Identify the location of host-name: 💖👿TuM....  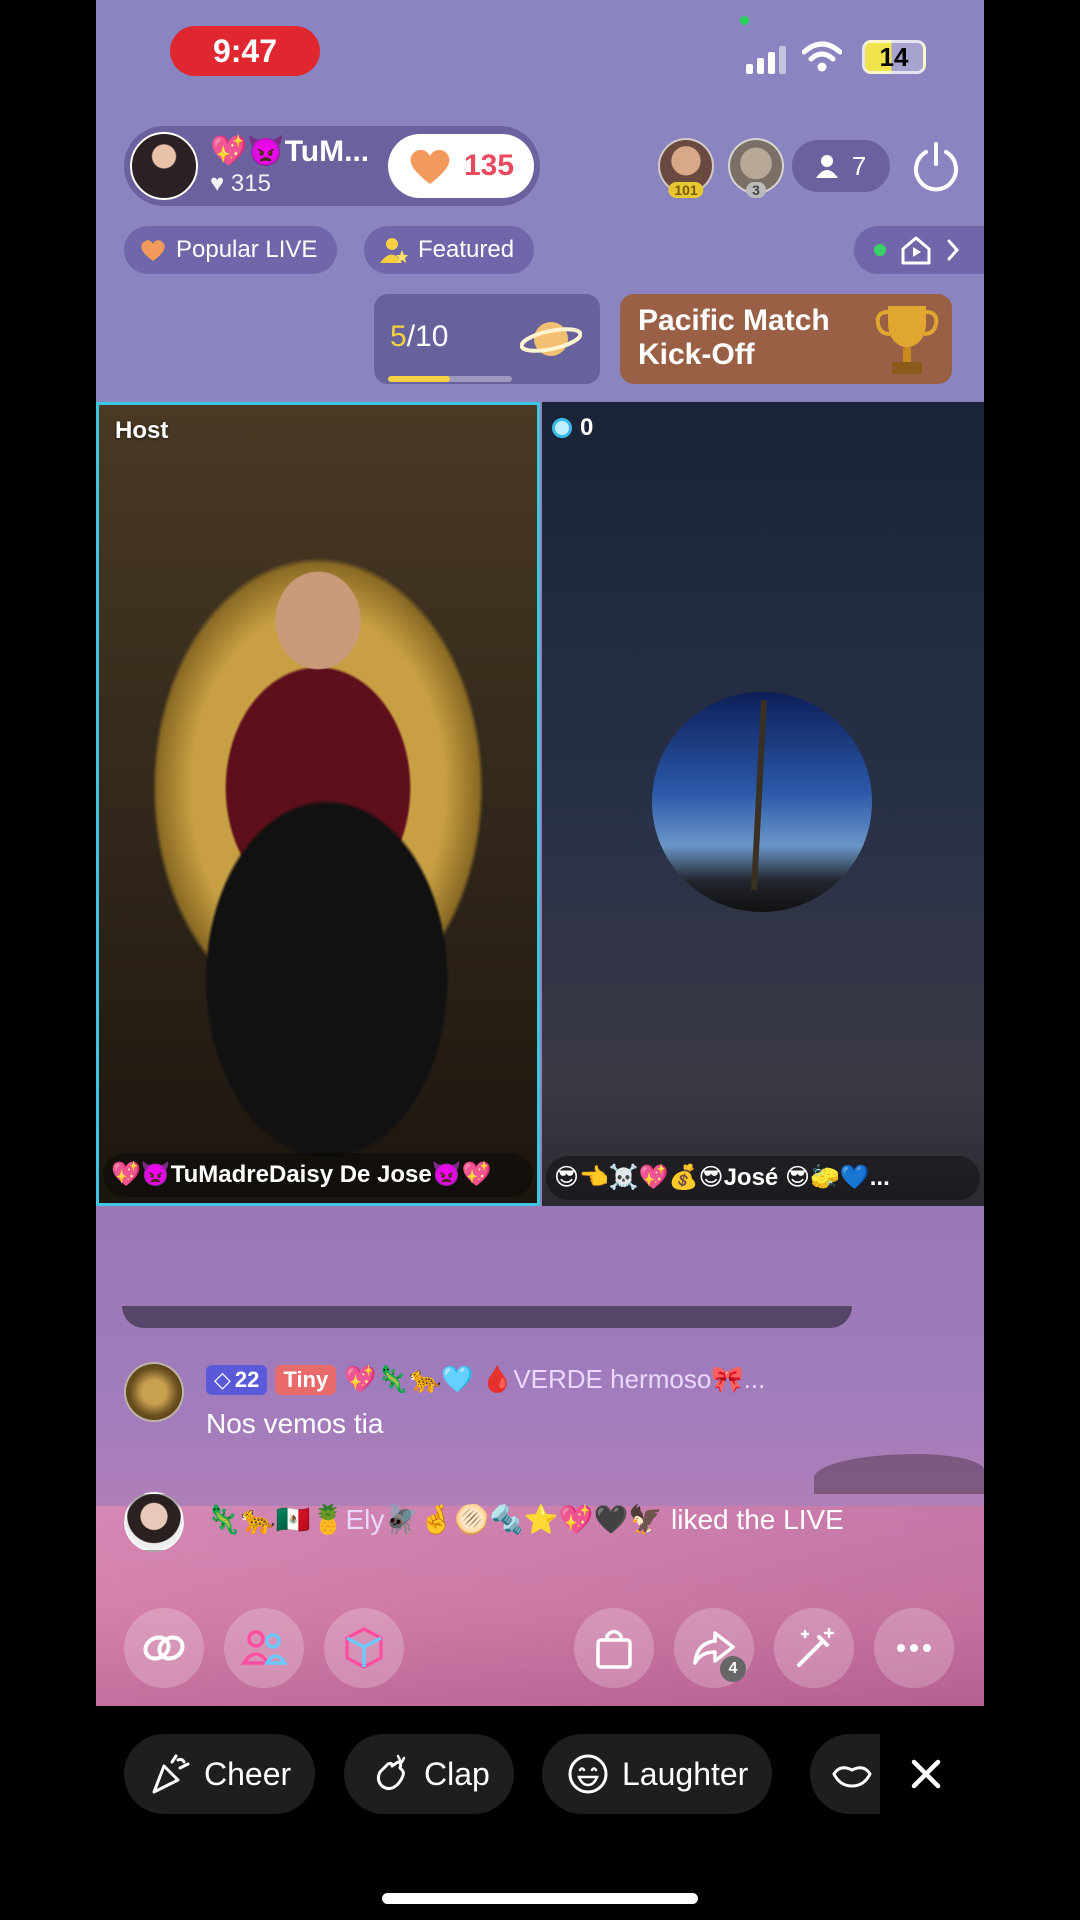
(290, 151).